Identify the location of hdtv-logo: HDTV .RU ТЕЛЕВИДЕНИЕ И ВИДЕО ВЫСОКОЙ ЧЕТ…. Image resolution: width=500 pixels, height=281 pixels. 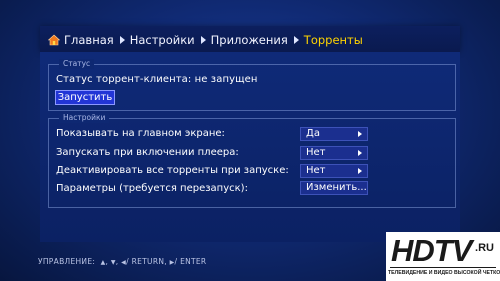
(443, 256).